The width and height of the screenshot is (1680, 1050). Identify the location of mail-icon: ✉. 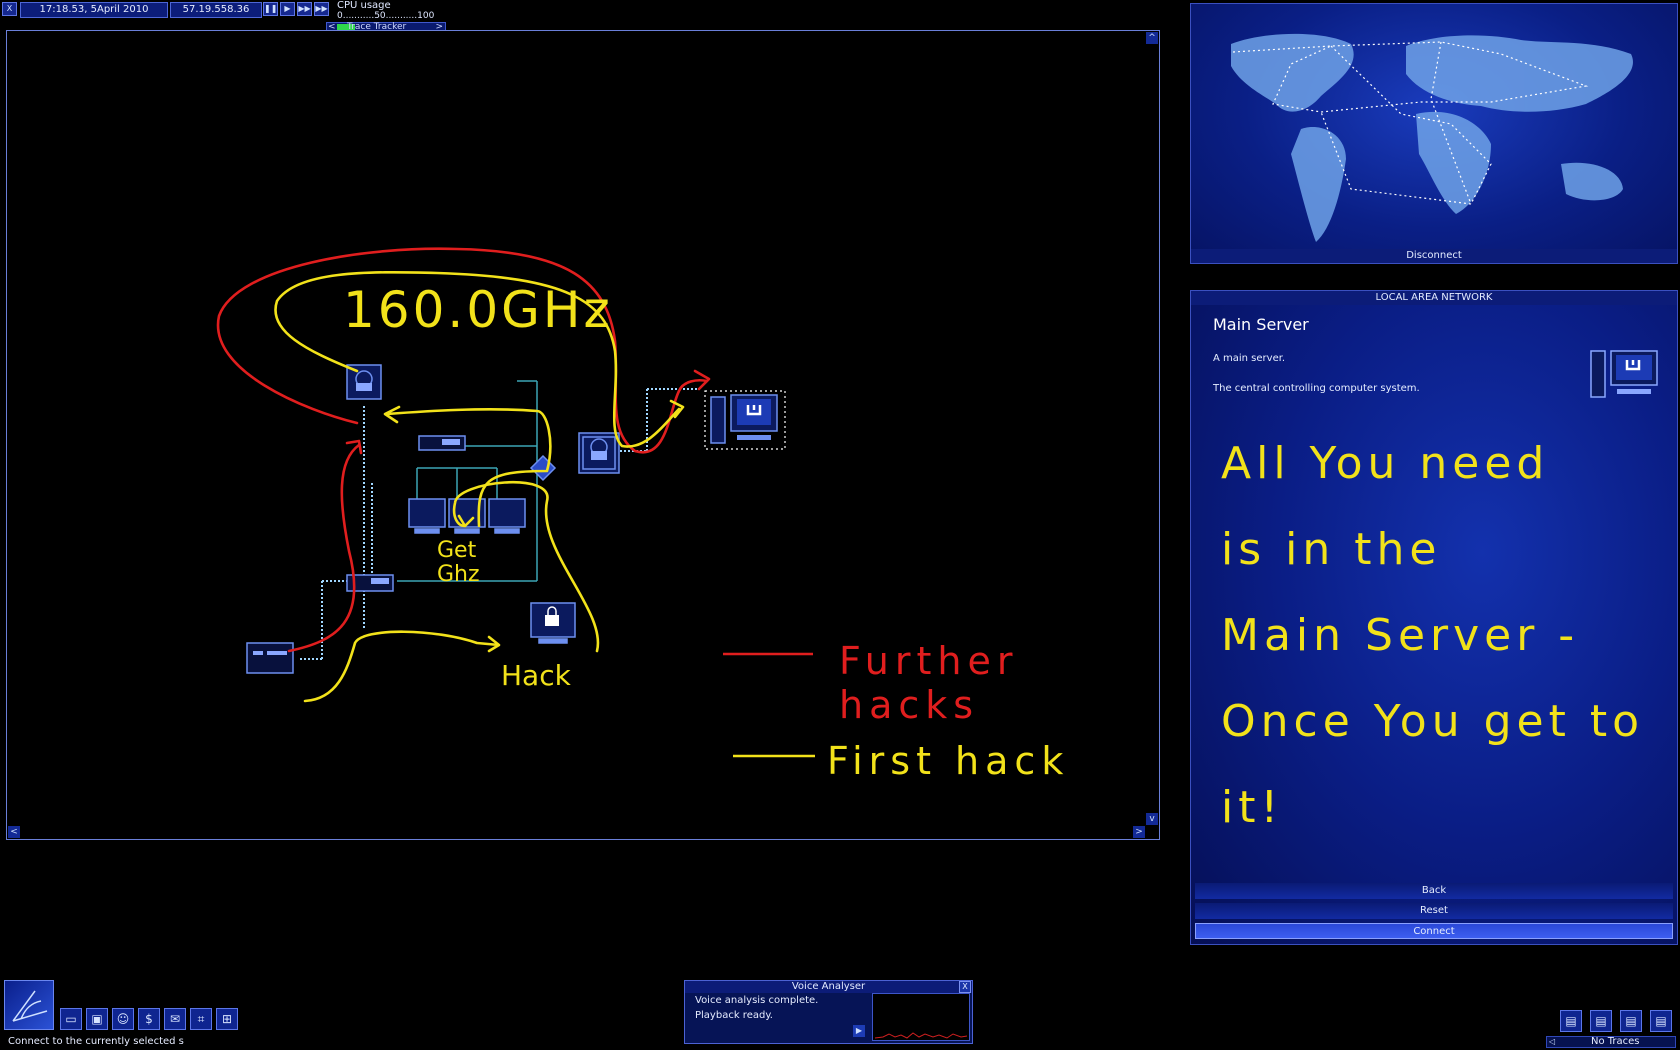
(175, 1019).